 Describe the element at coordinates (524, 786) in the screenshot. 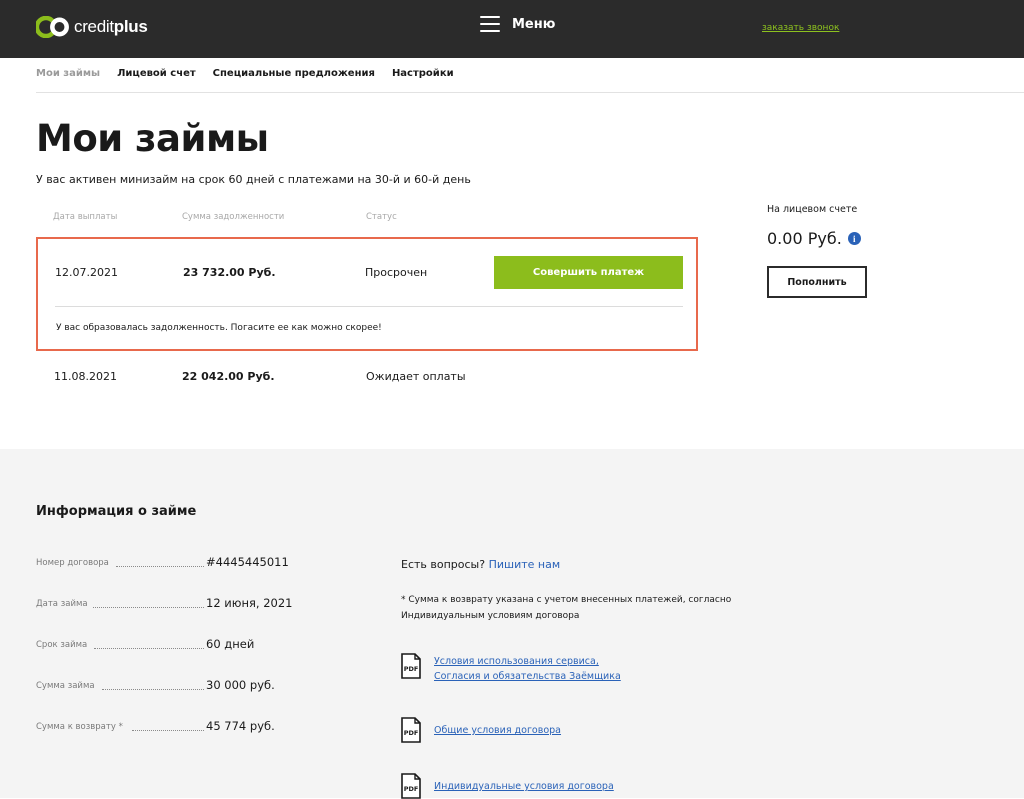

I see `individual-terms-link: Индивидуальные условия договора` at that location.